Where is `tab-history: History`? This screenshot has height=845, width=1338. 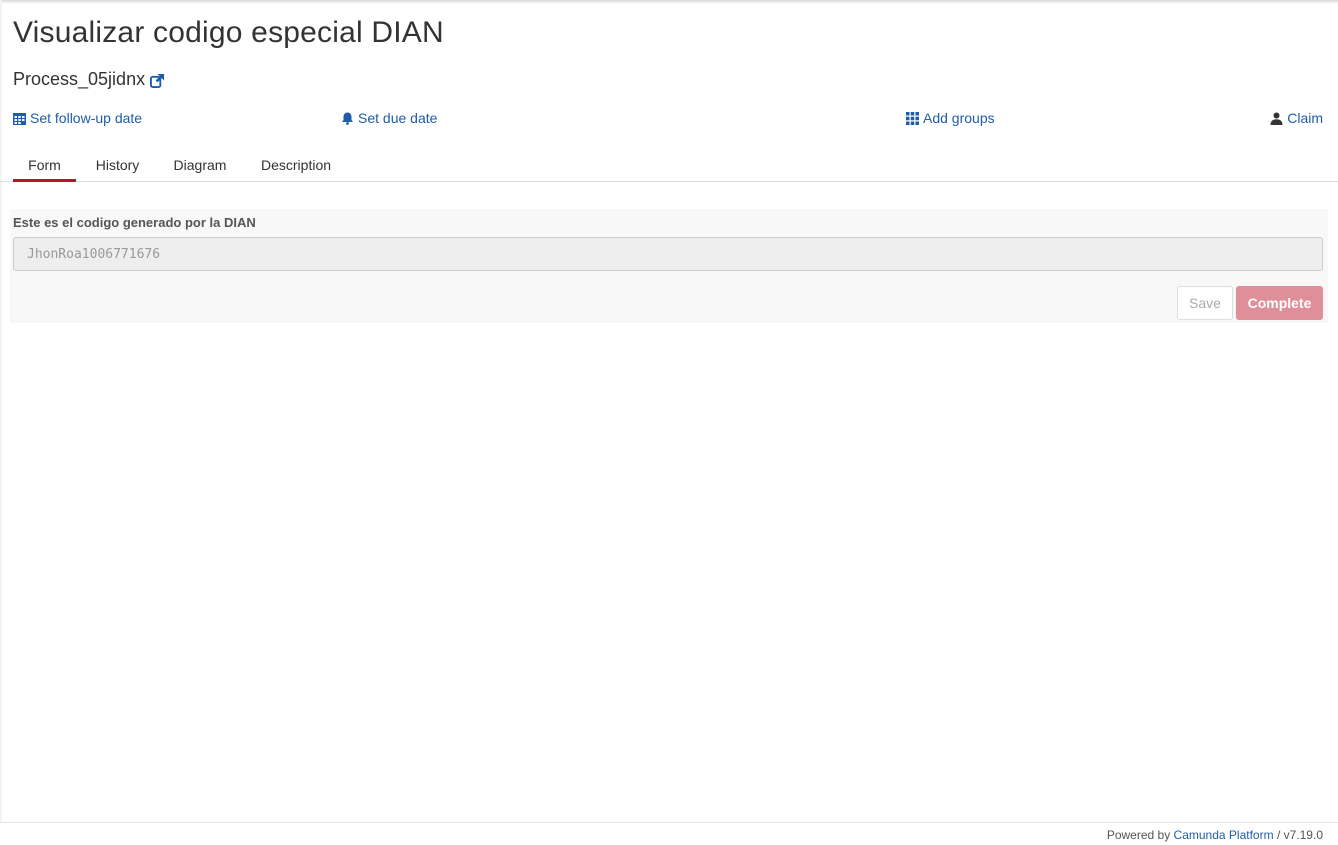 tab-history: History is located at coordinates (117, 166).